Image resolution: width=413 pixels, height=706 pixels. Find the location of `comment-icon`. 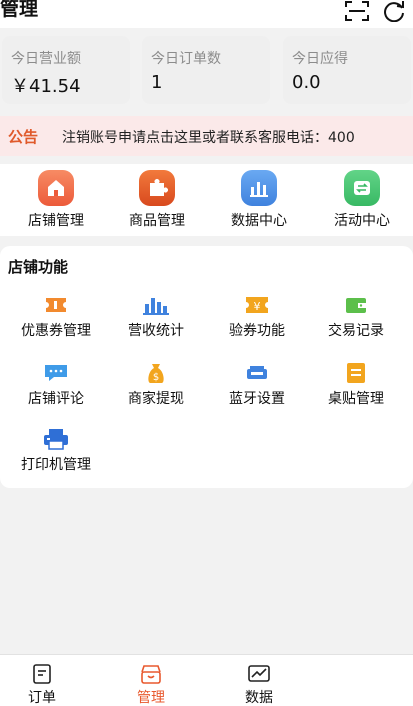

comment-icon is located at coordinates (56, 373).